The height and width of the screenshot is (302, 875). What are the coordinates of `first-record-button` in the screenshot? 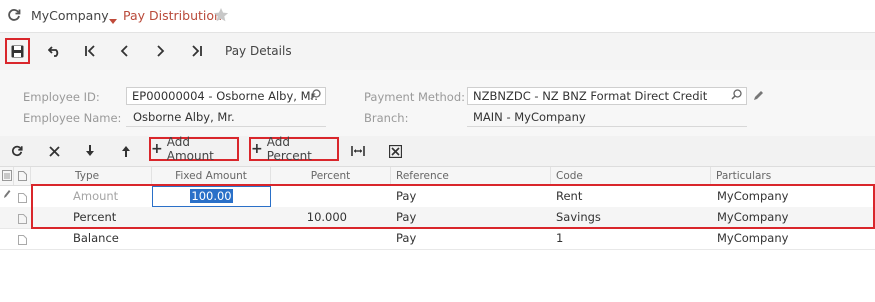 It's located at (90, 51).